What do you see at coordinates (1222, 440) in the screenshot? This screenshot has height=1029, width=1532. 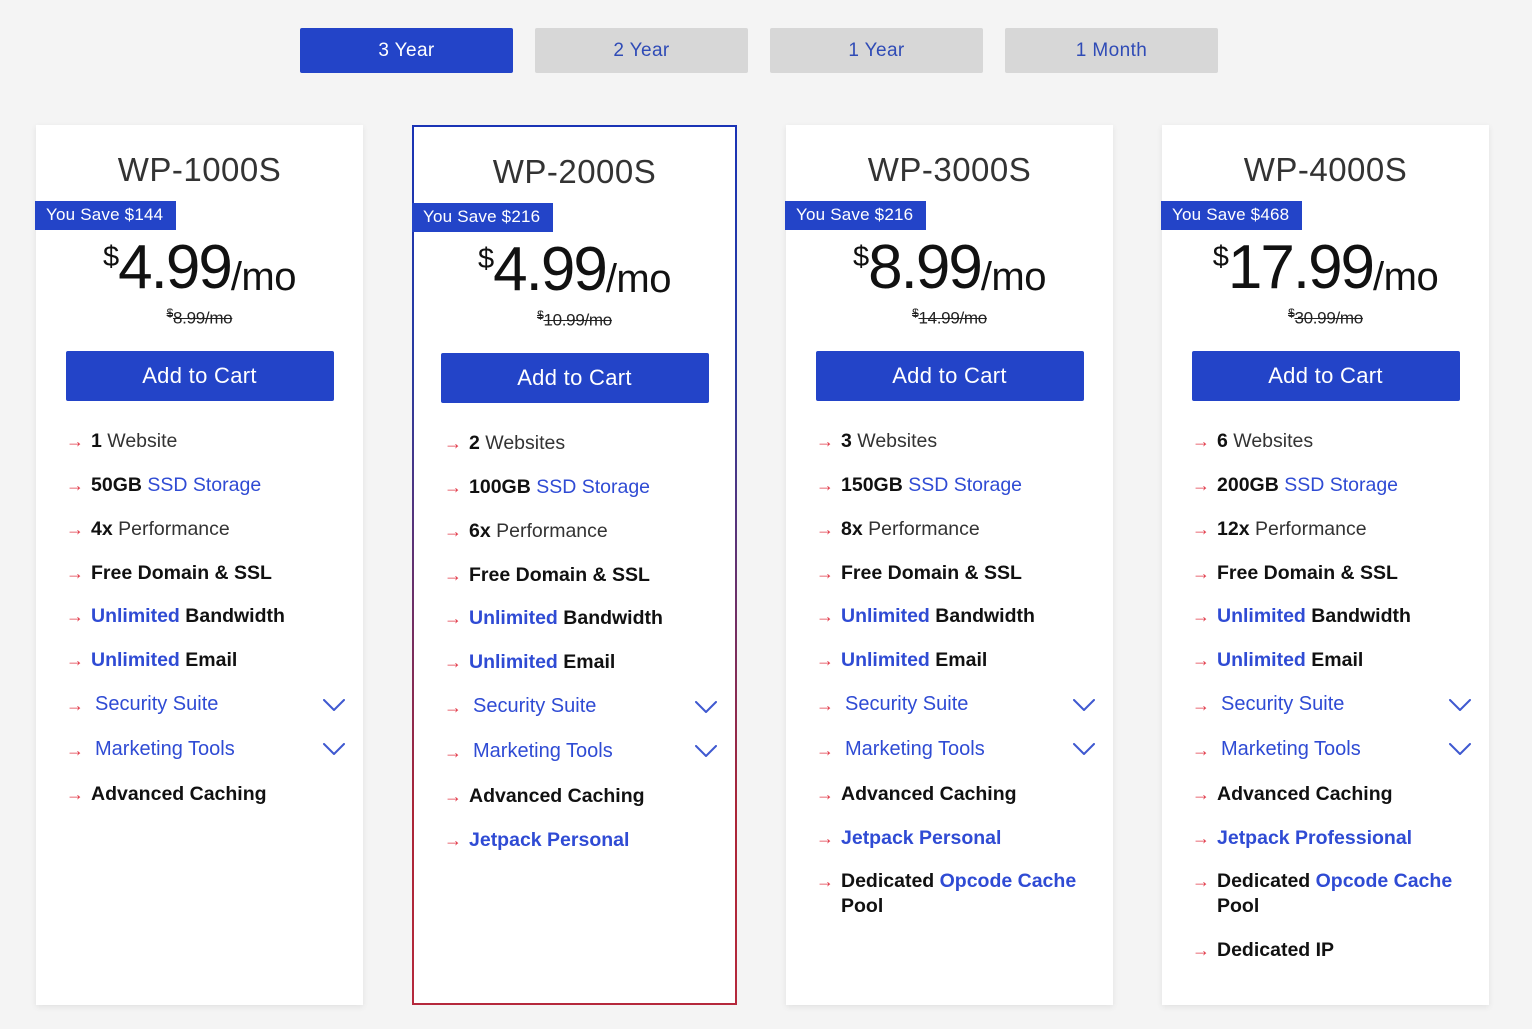 I see `feature-text-part: 6` at bounding box center [1222, 440].